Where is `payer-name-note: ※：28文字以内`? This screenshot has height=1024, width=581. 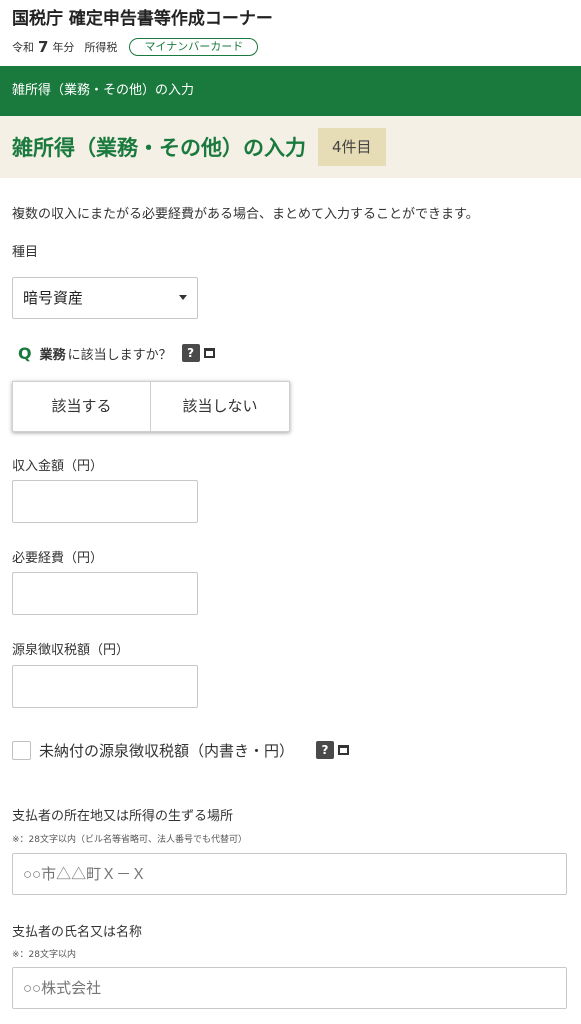
payer-name-note: ※：28文字以内 is located at coordinates (44, 955).